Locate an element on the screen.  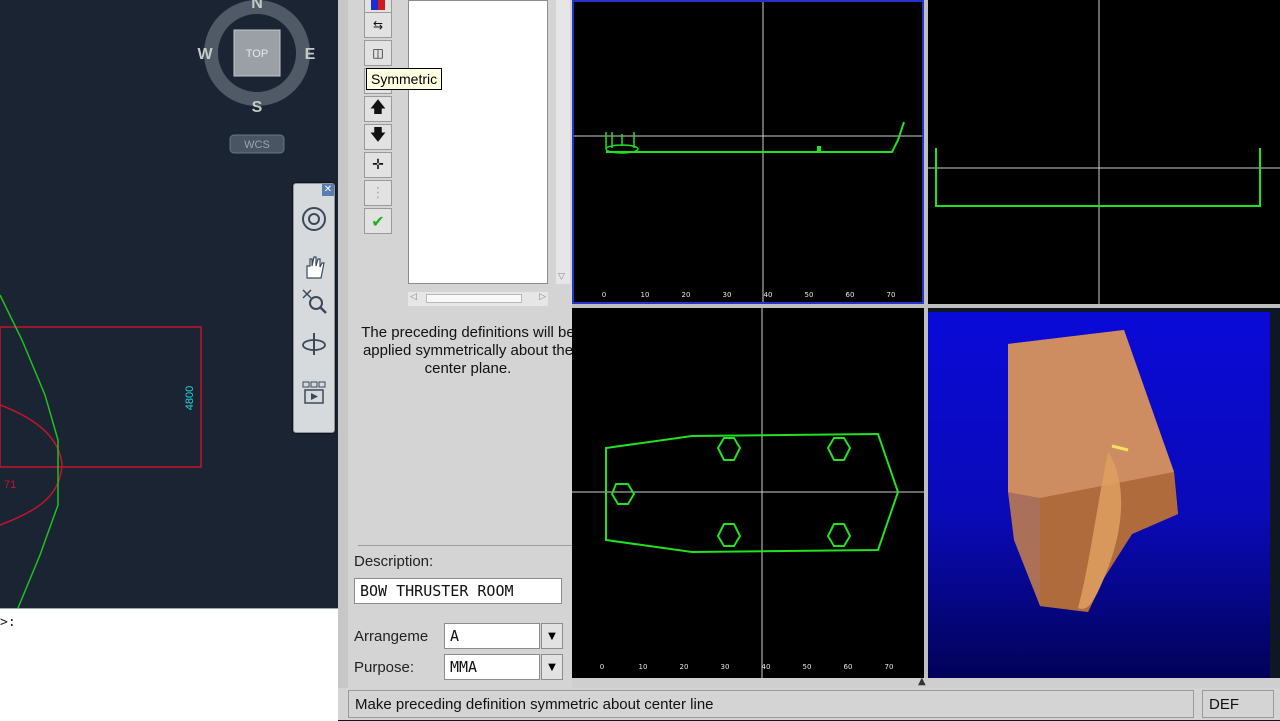
navbar-close-icon: ✕ is located at coordinates (328, 190).